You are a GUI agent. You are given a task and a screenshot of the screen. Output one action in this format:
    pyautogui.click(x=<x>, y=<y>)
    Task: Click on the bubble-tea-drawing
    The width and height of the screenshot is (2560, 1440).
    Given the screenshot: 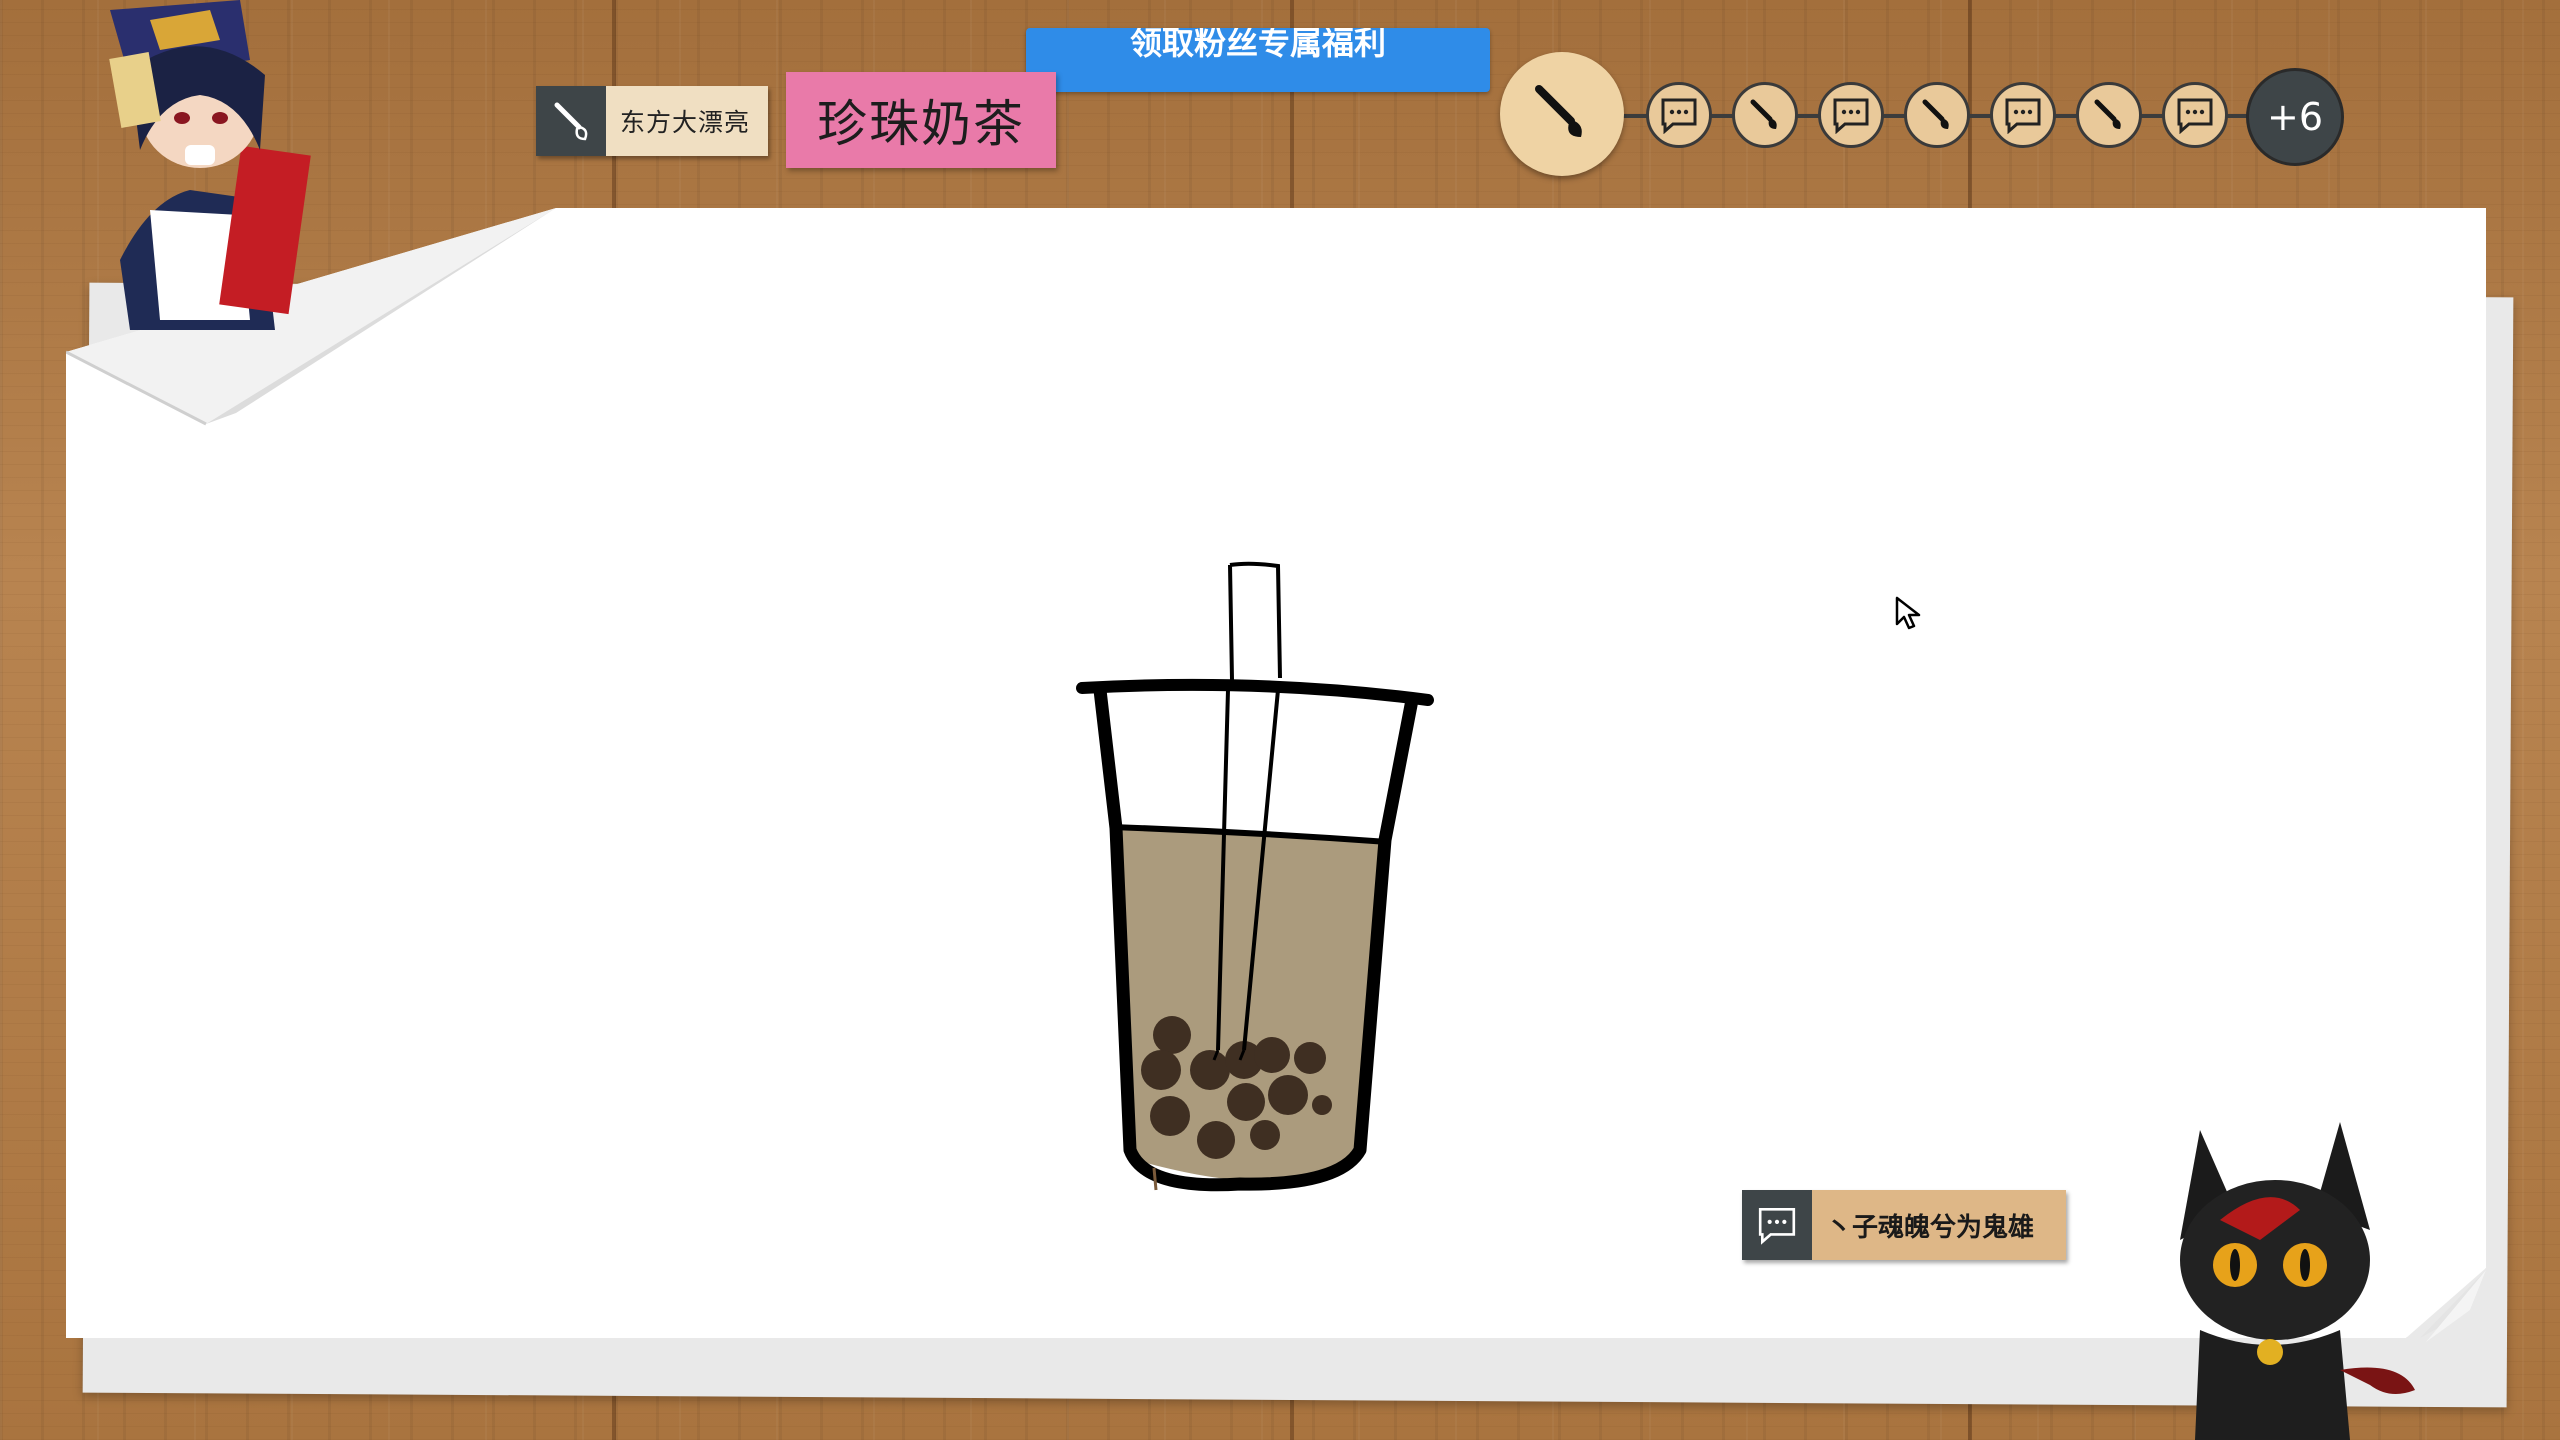 What is the action you would take?
    pyautogui.click(x=1255, y=876)
    